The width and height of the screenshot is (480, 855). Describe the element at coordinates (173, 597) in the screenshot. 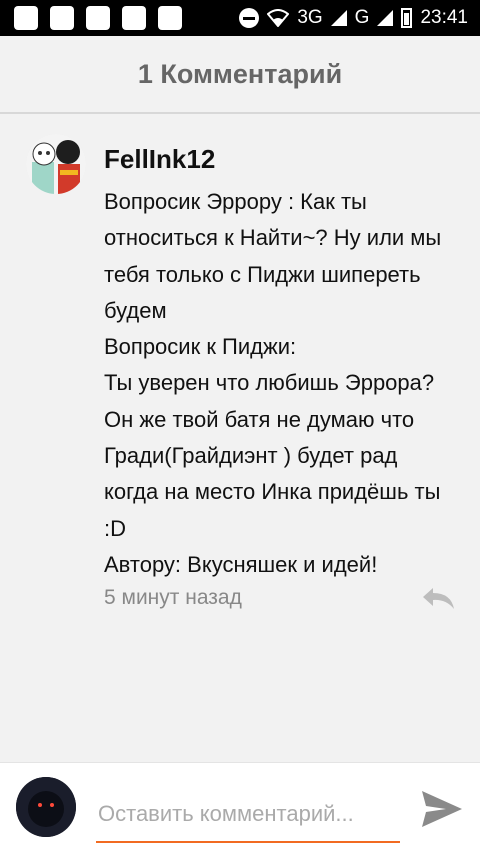

I see `comment-timestamp: 5 минут назад` at that location.